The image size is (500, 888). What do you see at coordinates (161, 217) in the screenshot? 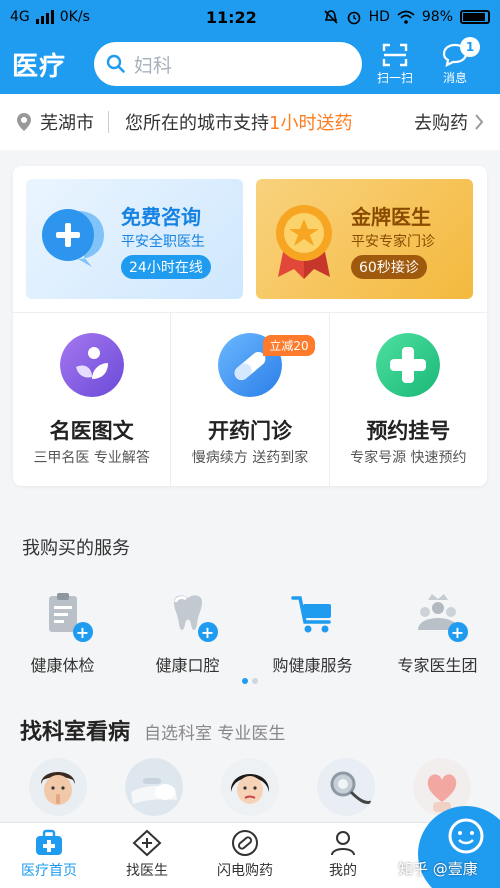
I see `promo-title: 免费咨询` at bounding box center [161, 217].